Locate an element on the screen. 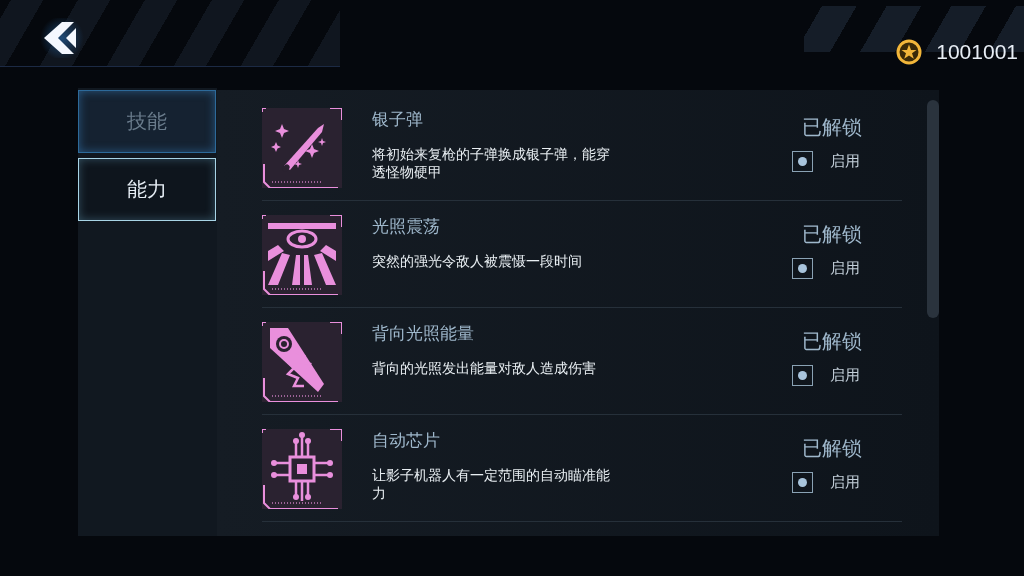  ability-description: 背向的光照发出能量对敌人造成伤害 is located at coordinates (484, 368).